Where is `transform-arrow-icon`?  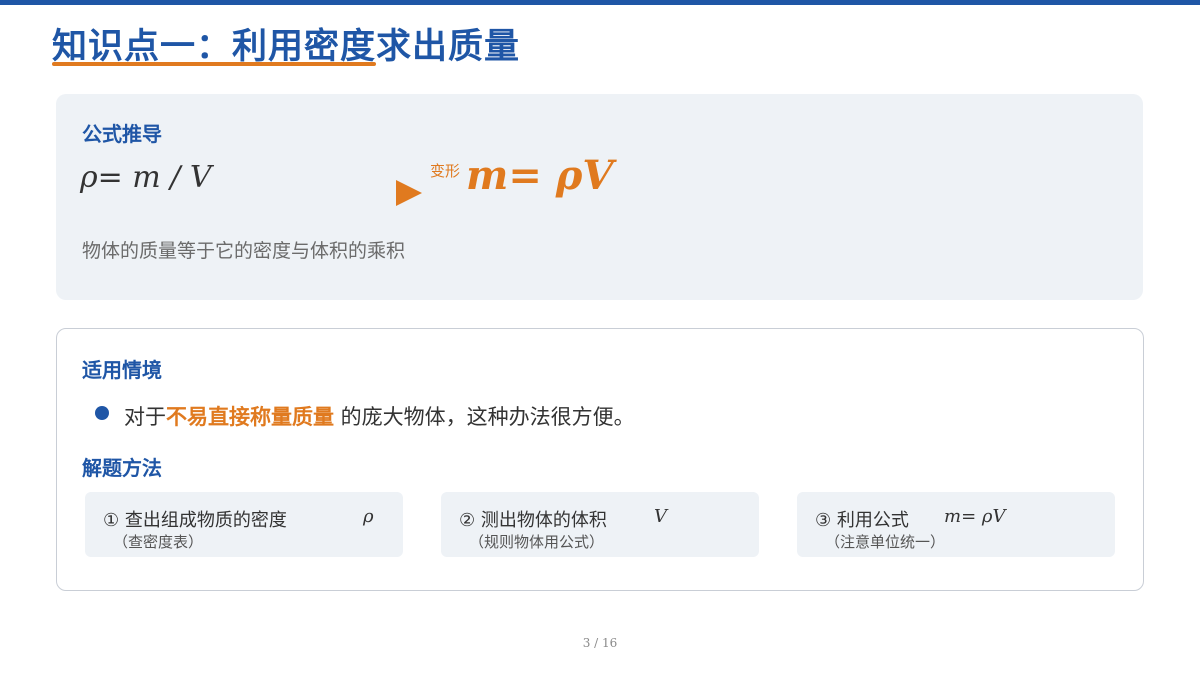
transform-arrow-icon is located at coordinates (409, 193).